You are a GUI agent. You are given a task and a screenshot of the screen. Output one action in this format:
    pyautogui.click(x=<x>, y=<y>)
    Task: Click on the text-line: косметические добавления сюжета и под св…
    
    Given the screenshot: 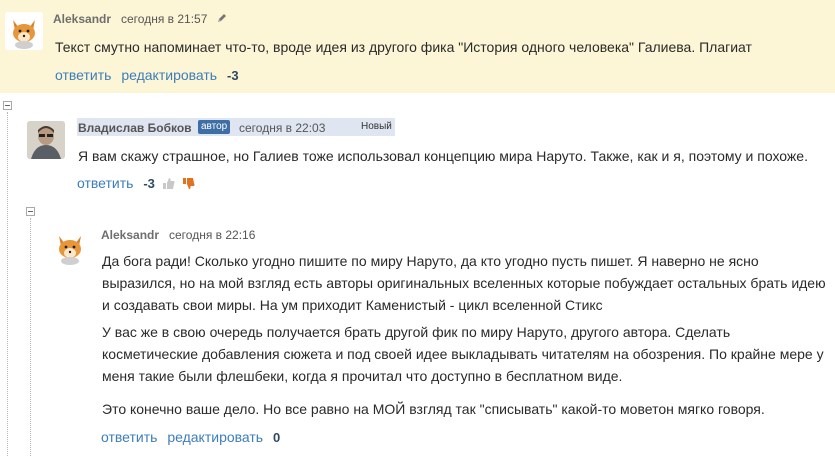 What is the action you would take?
    pyautogui.click(x=463, y=354)
    